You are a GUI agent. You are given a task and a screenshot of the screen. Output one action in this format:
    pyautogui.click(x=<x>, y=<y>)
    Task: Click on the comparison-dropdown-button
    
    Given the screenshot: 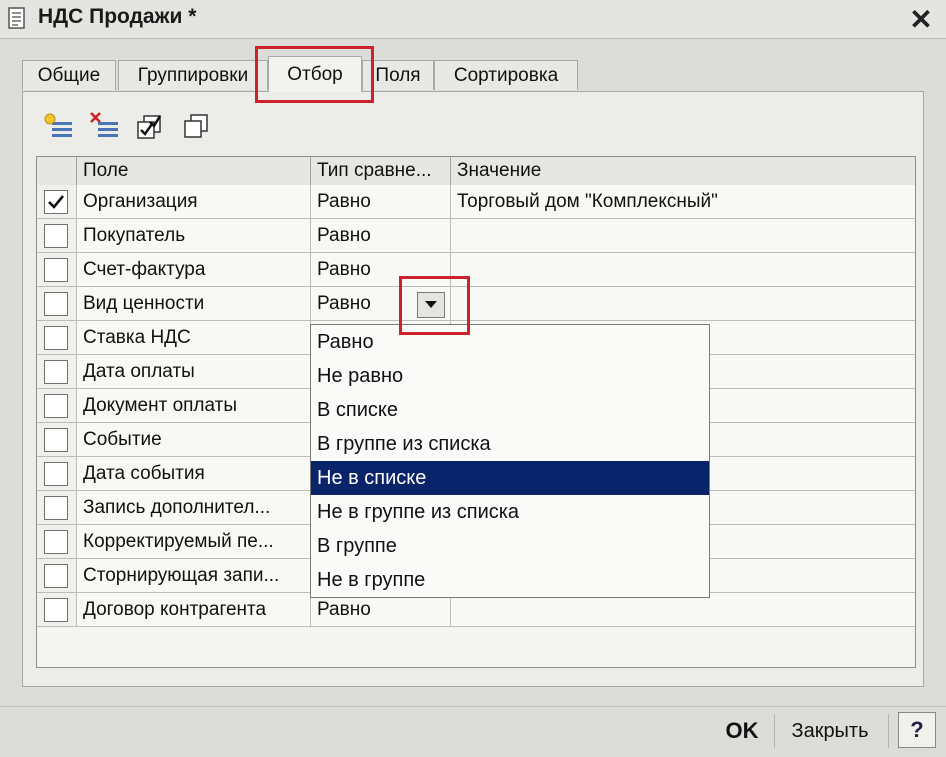 What is the action you would take?
    pyautogui.click(x=431, y=305)
    